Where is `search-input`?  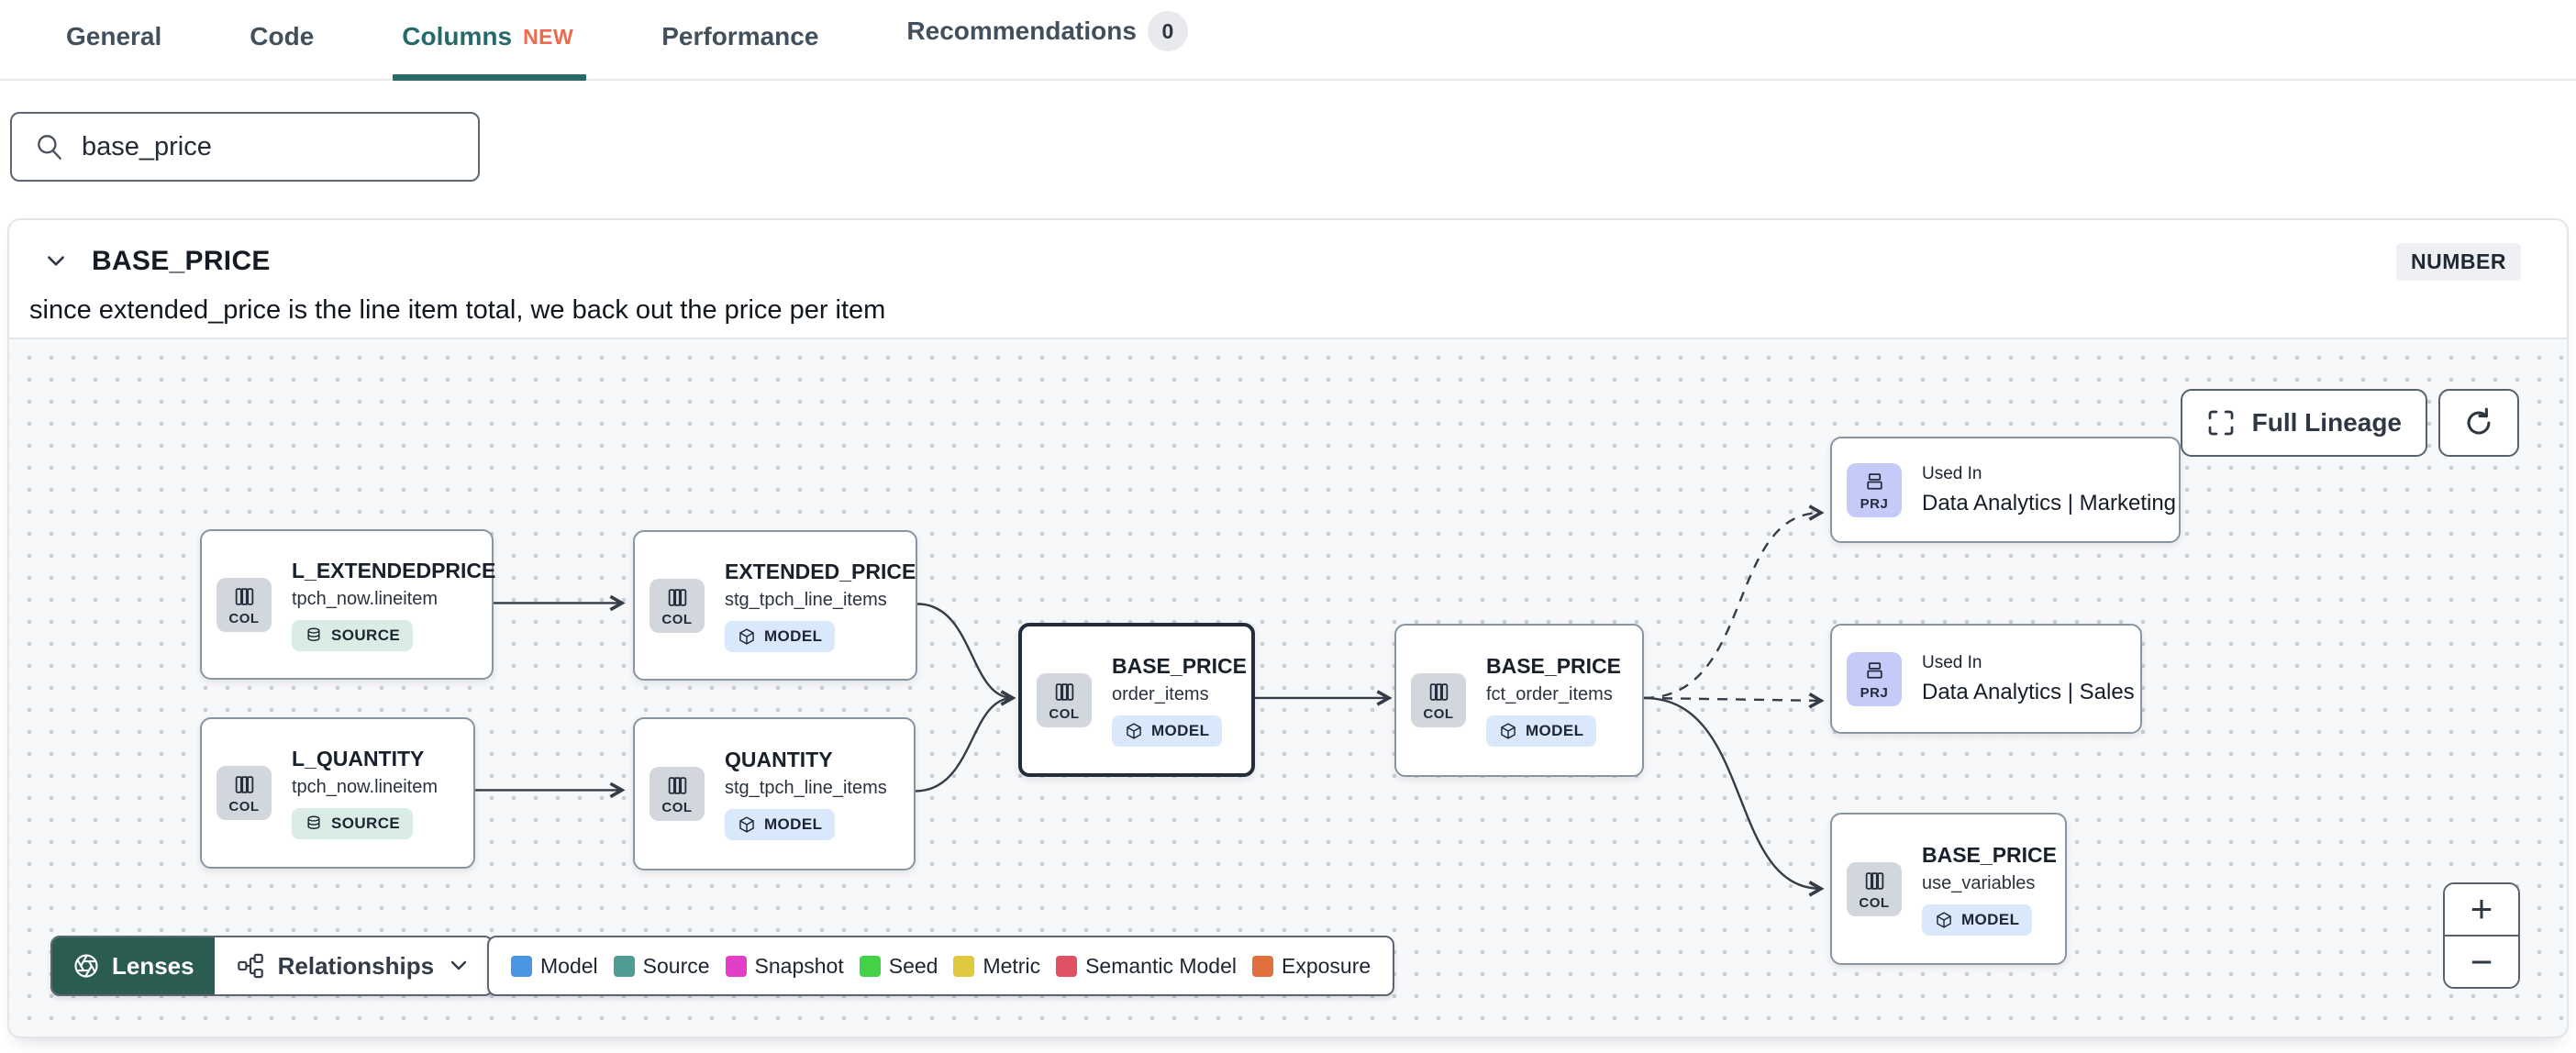 search-input is located at coordinates (269, 146).